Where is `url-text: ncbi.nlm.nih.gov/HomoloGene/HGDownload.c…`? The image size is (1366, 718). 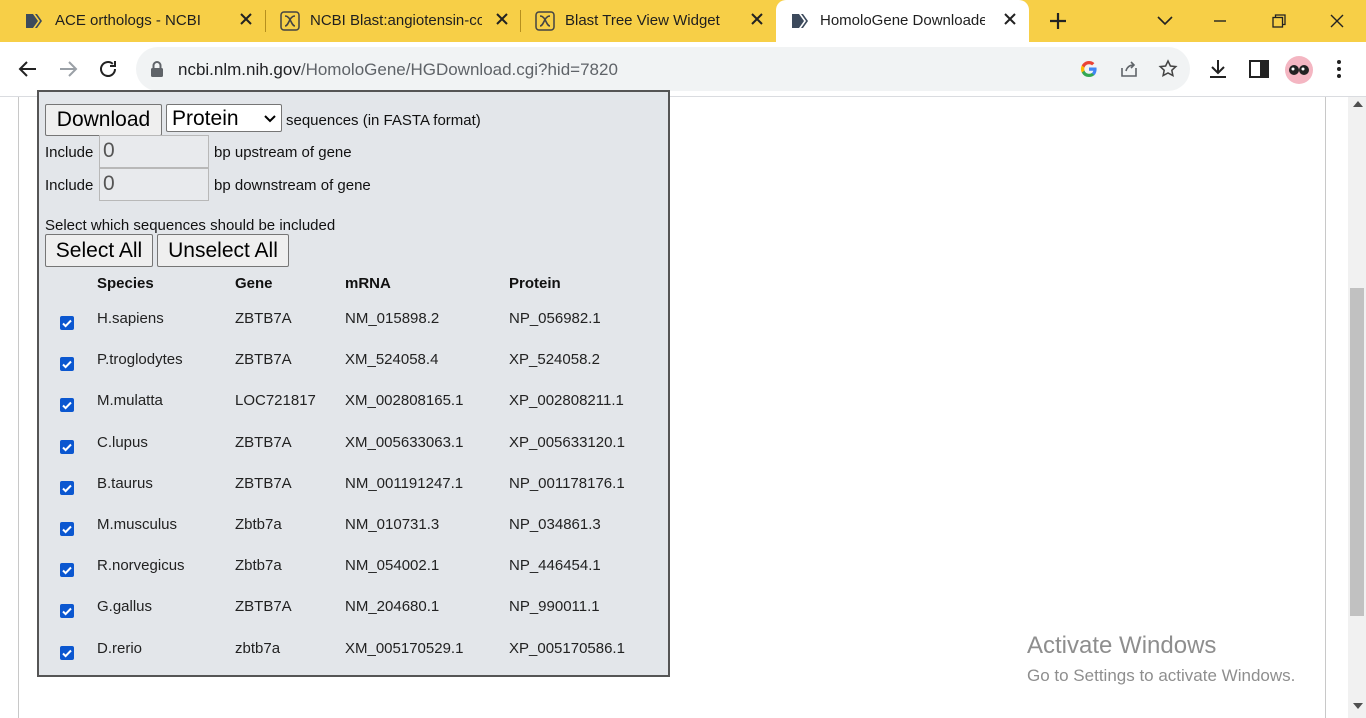
url-text: ncbi.nlm.nih.gov/HomoloGene/HGDownload.c… is located at coordinates (398, 70).